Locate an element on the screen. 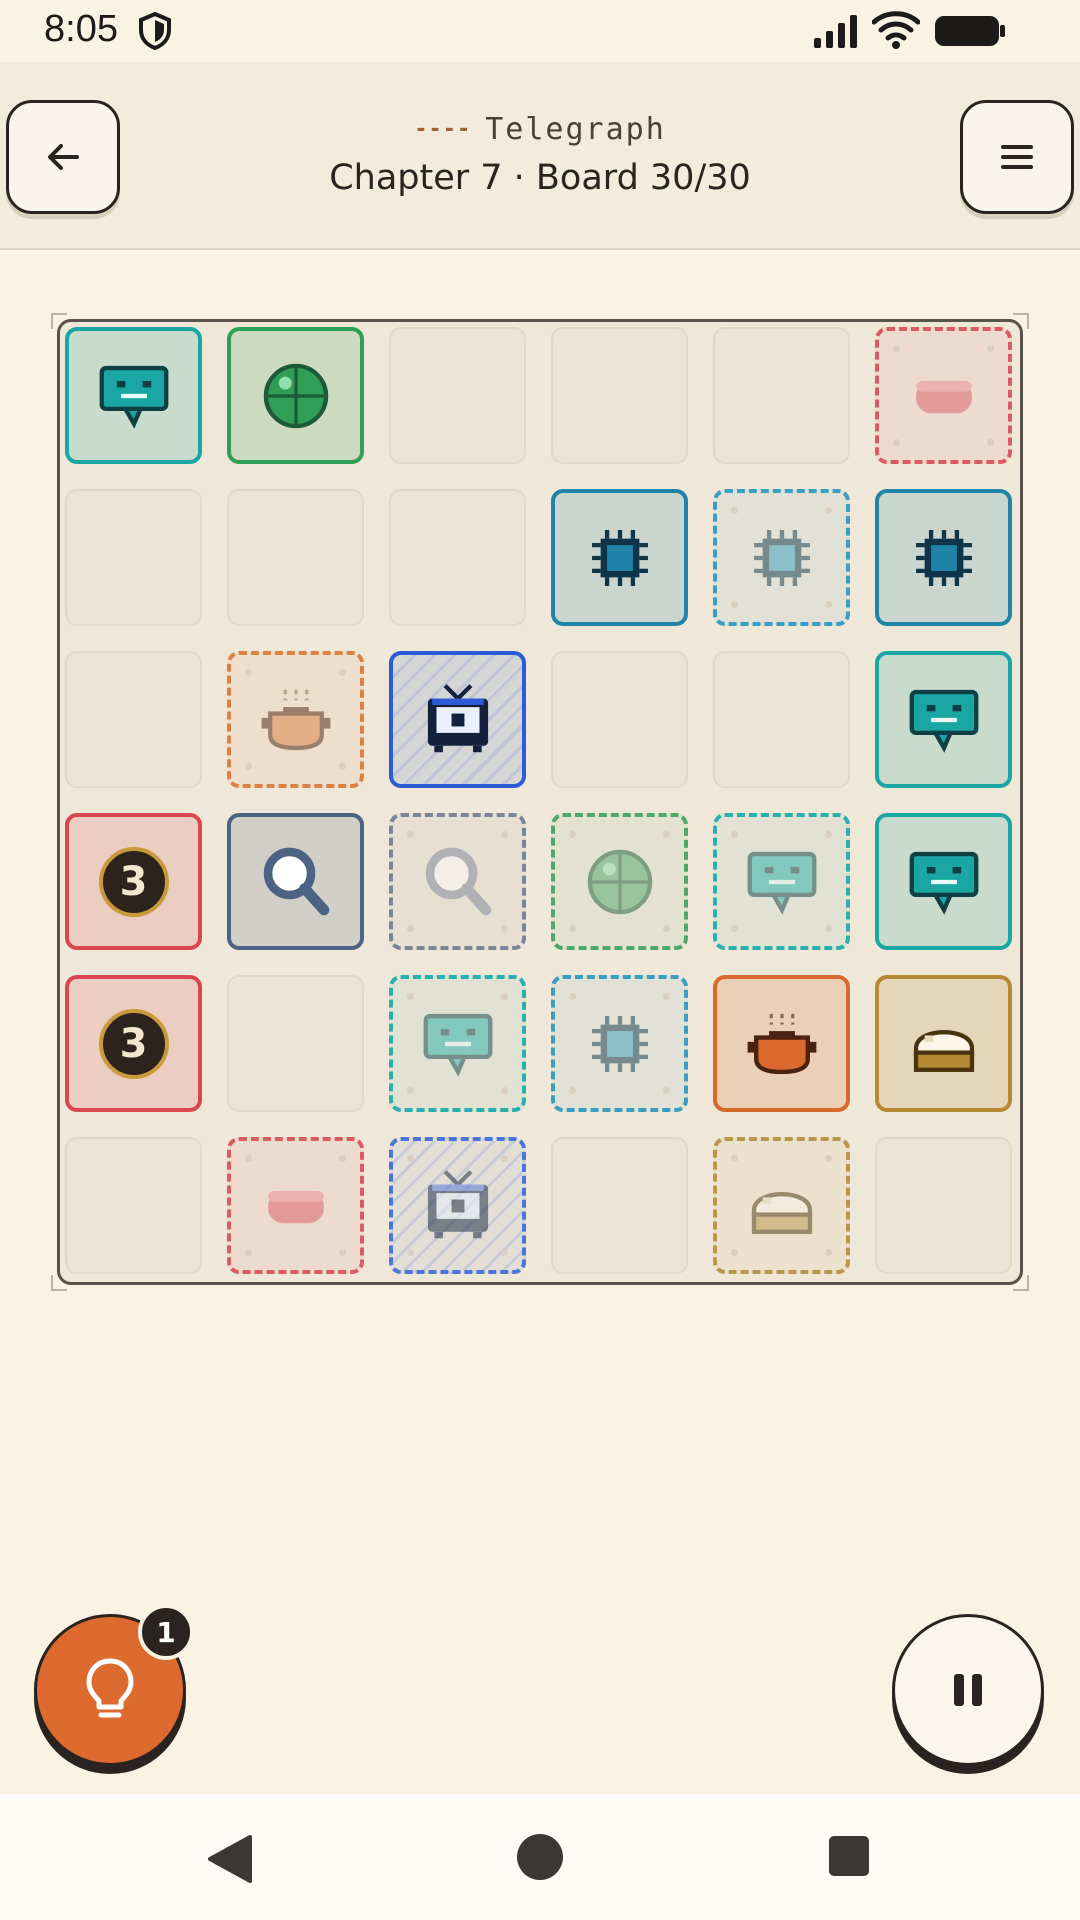 Image resolution: width=1080 pixels, height=1920 pixels. tv-icon is located at coordinates (458, 720).